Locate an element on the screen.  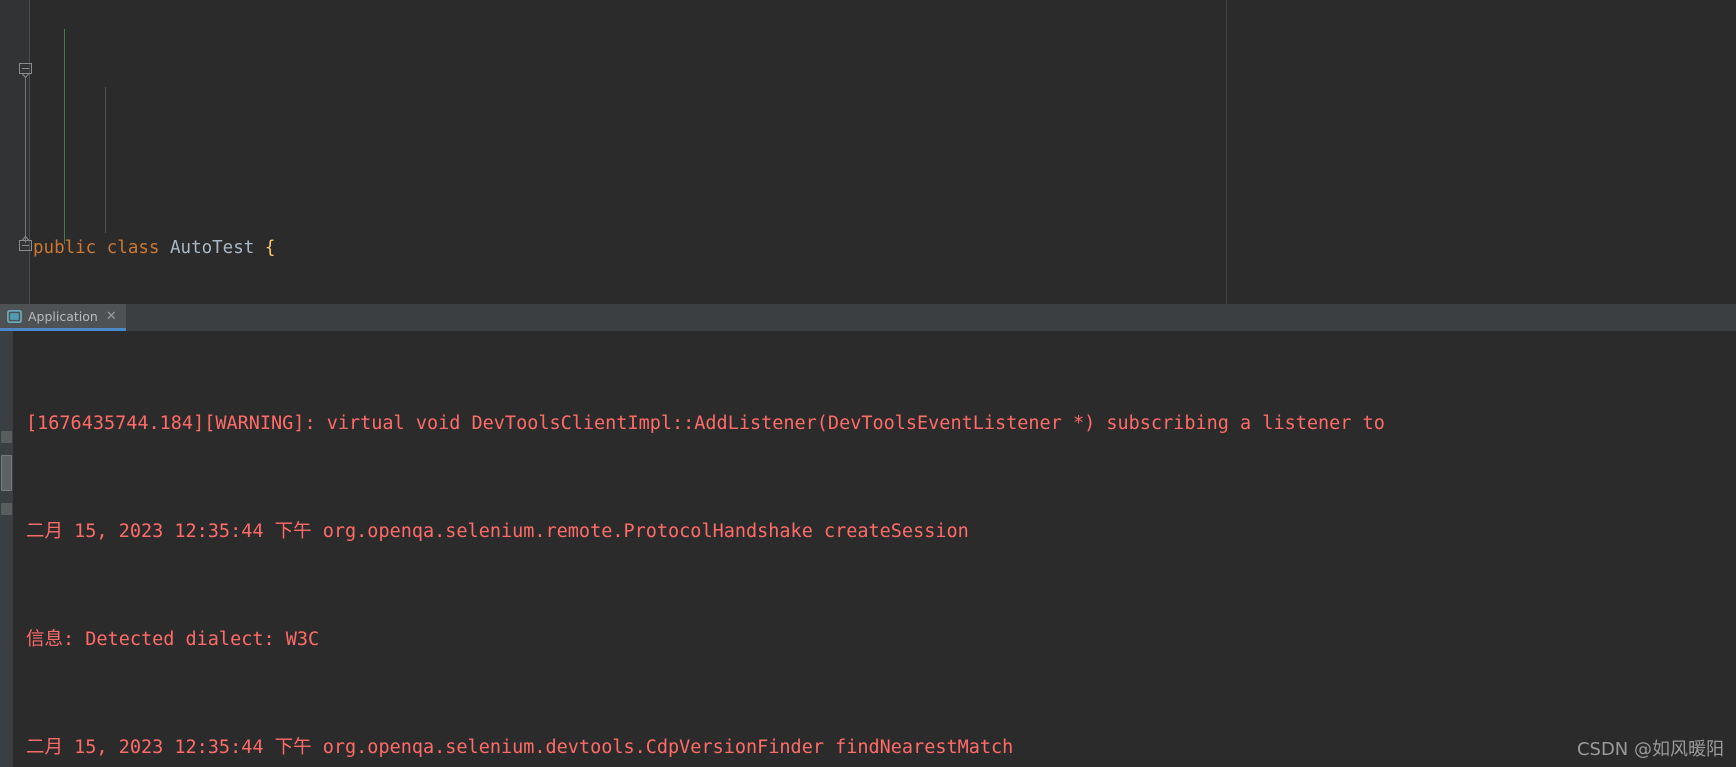
class-name: AutoTest is located at coordinates (212, 247).